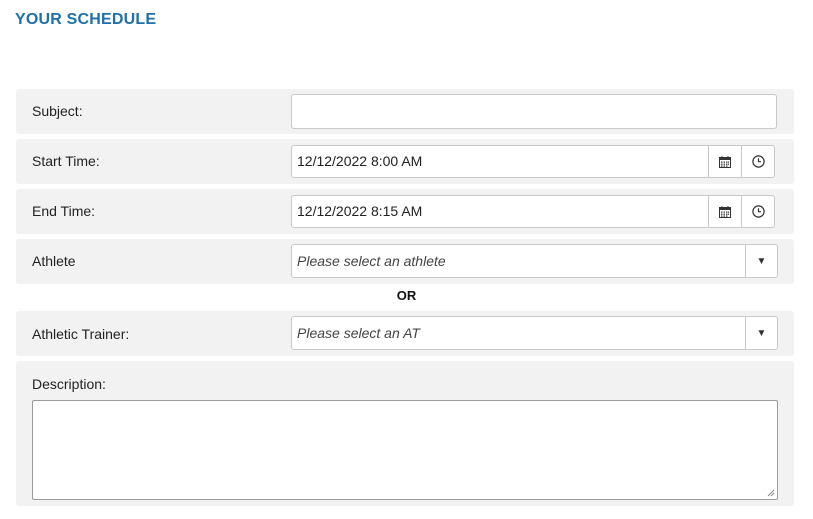 Image resolution: width=813 pixels, height=519 pixels. I want to click on athlete-row: Athlete Please select an athlete ▼, so click(405, 261).